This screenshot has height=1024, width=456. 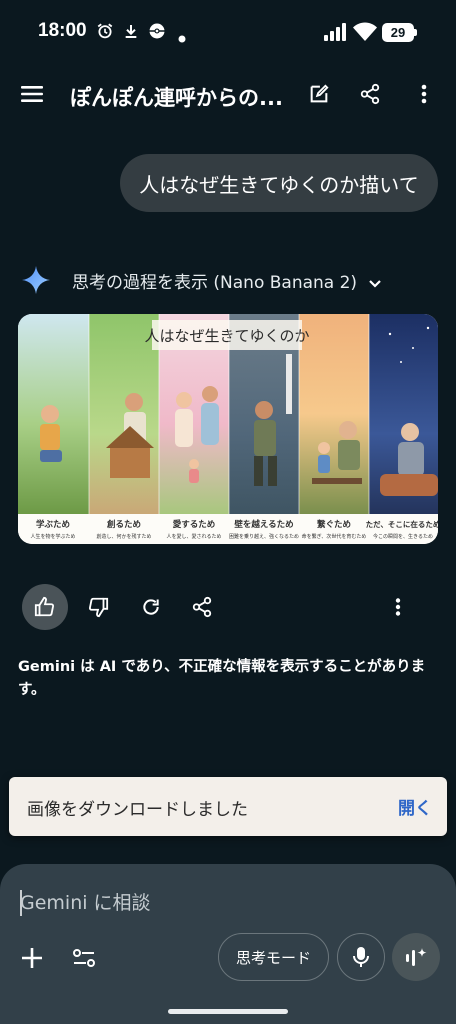 I want to click on response-actions, so click(x=230, y=607).